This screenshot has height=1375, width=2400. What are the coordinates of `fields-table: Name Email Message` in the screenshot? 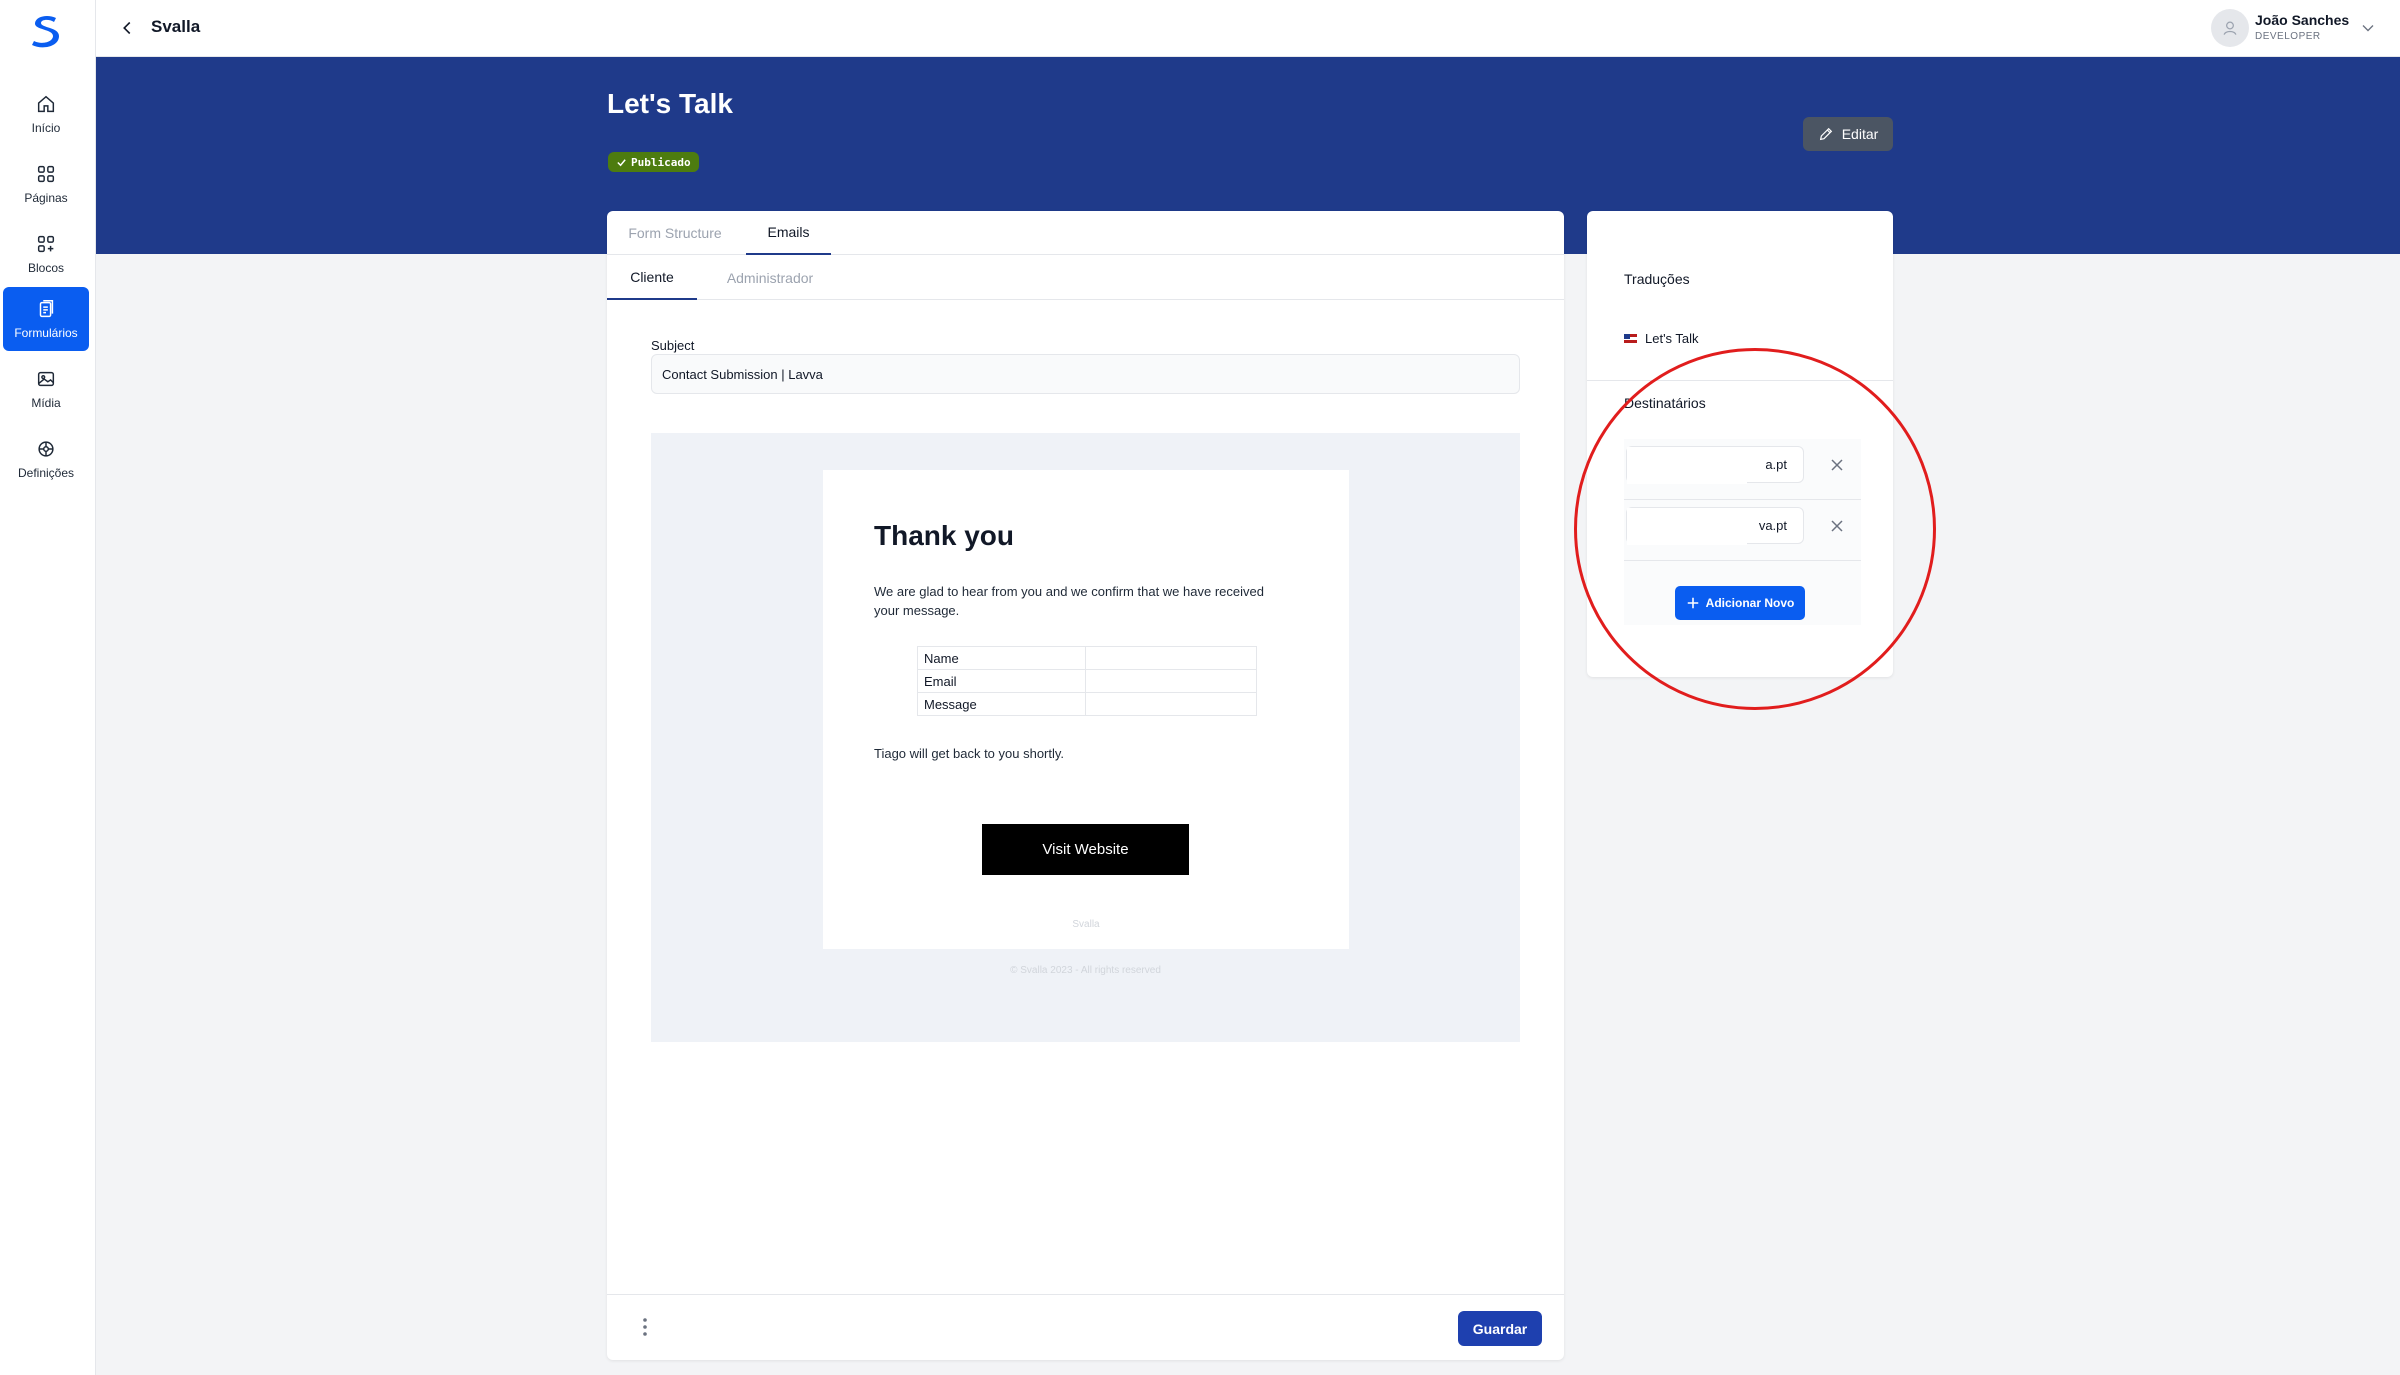 It's located at (1087, 681).